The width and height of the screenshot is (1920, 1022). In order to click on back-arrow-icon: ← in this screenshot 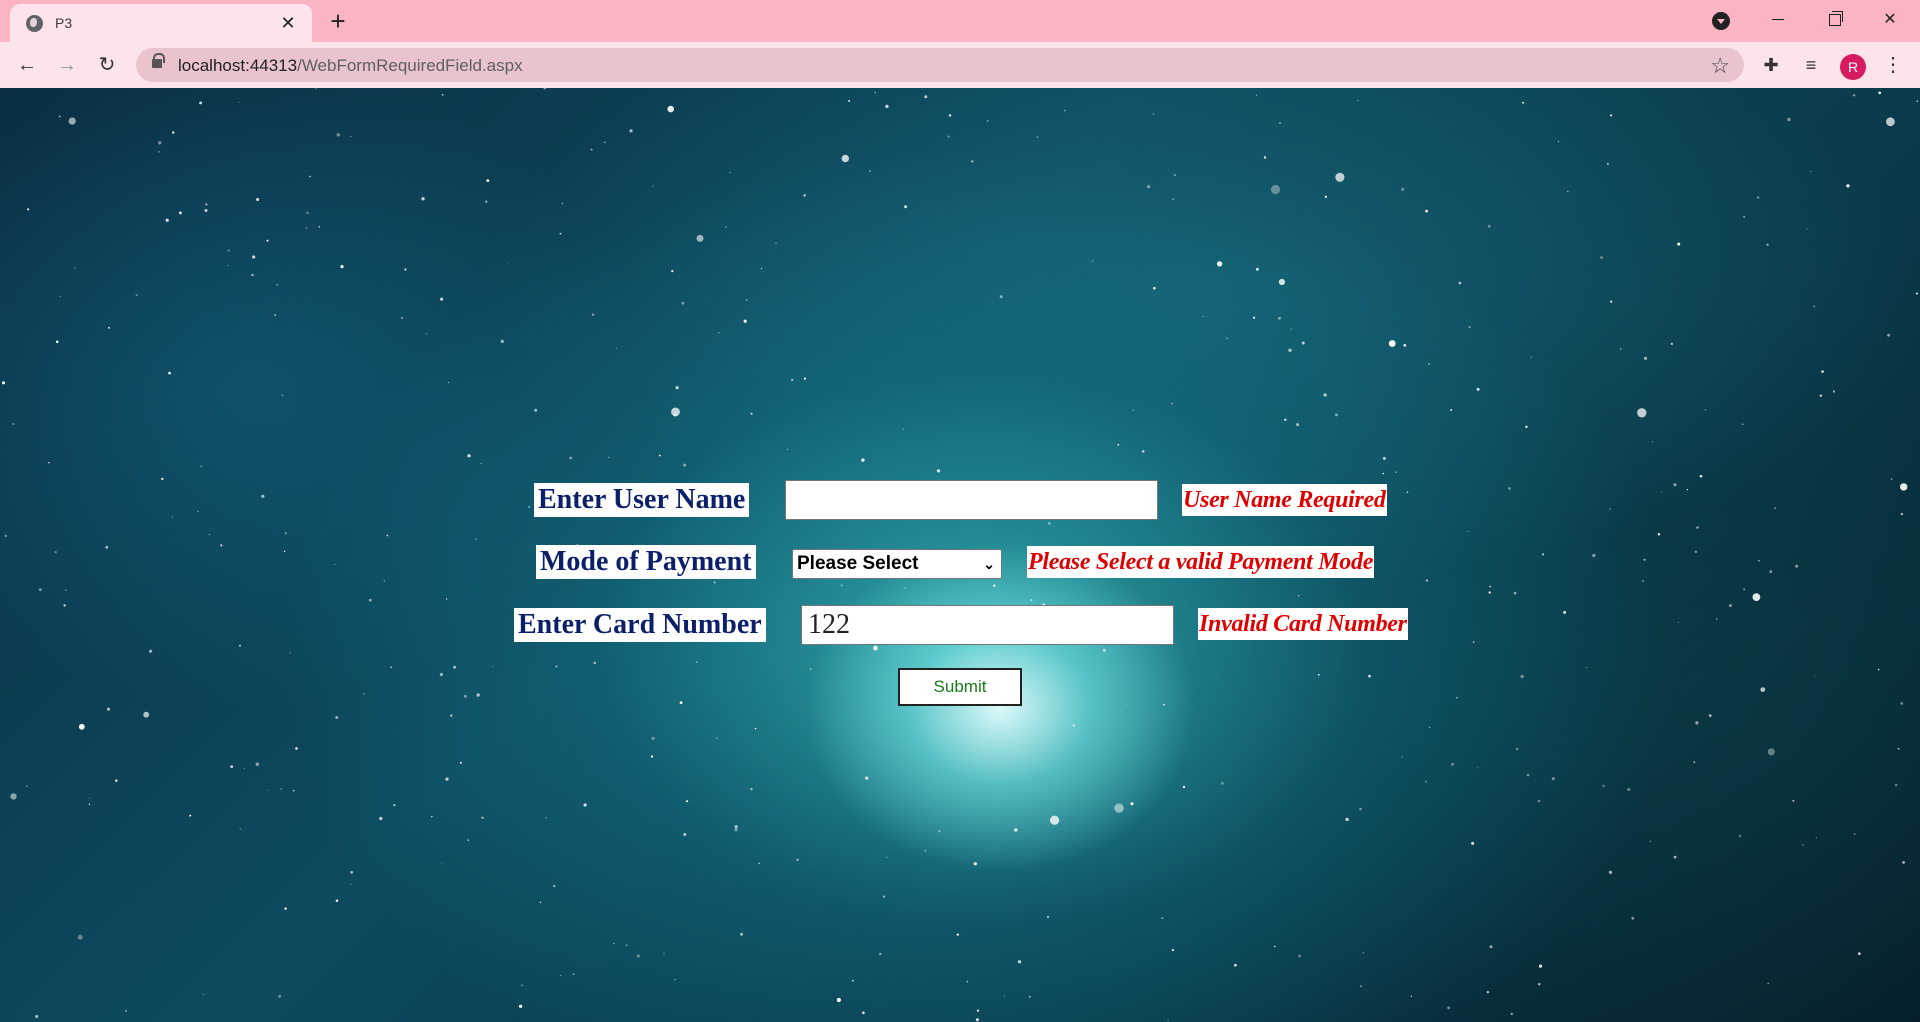, I will do `click(27, 65)`.